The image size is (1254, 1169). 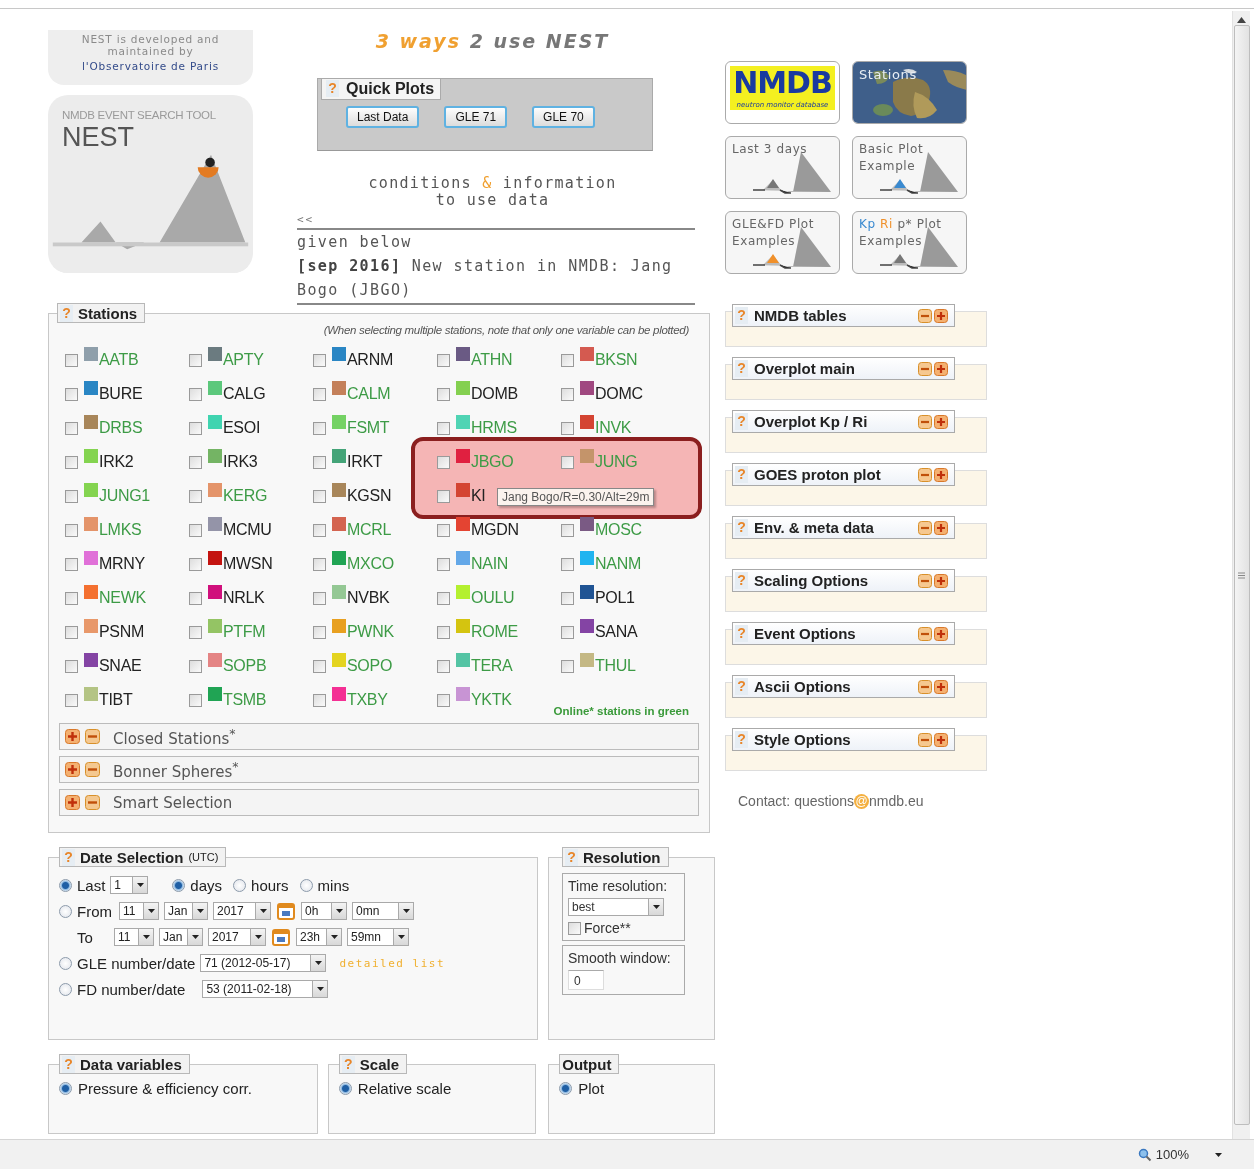 I want to click on dropdown: 59mn, so click(x=378, y=937).